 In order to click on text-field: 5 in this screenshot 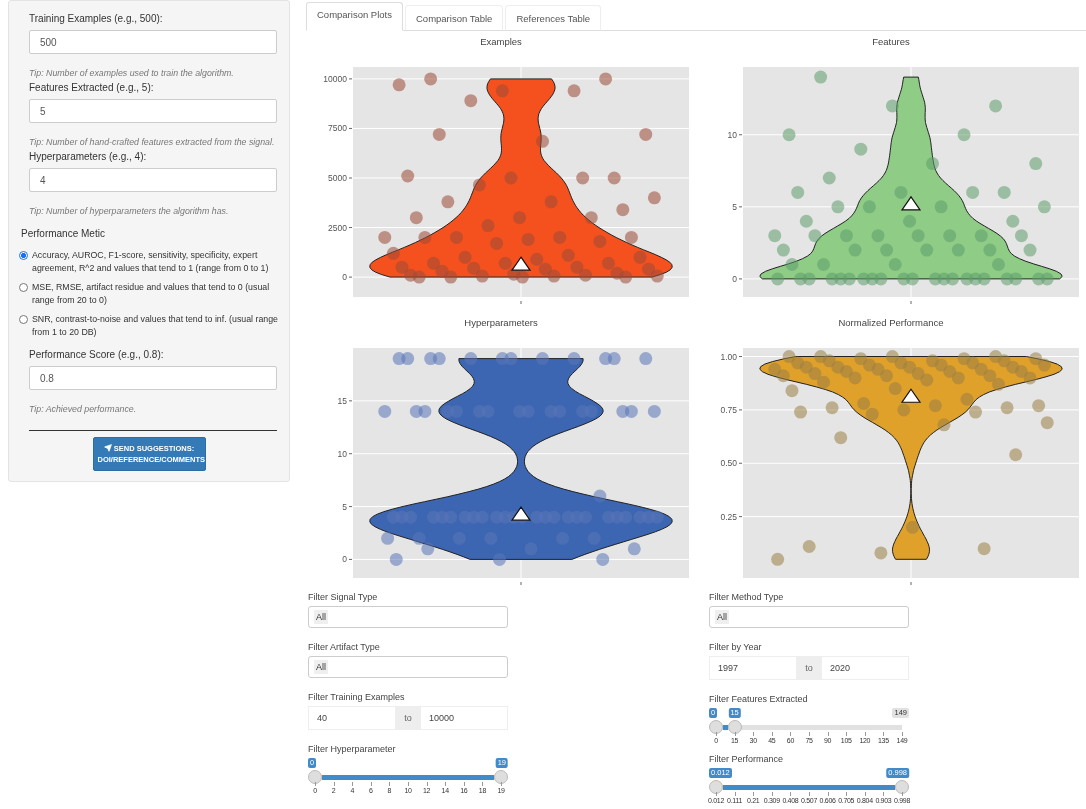, I will do `click(153, 111)`.